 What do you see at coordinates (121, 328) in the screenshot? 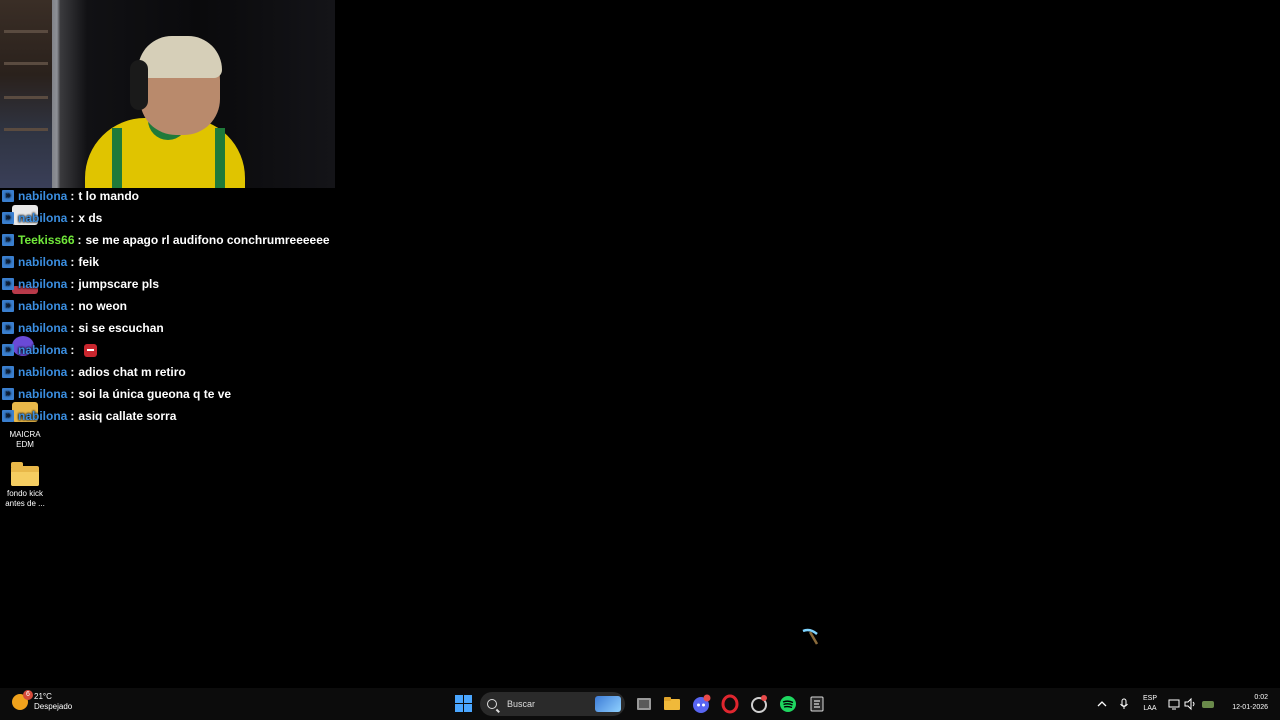
I see `chat-text: si se escuchan` at bounding box center [121, 328].